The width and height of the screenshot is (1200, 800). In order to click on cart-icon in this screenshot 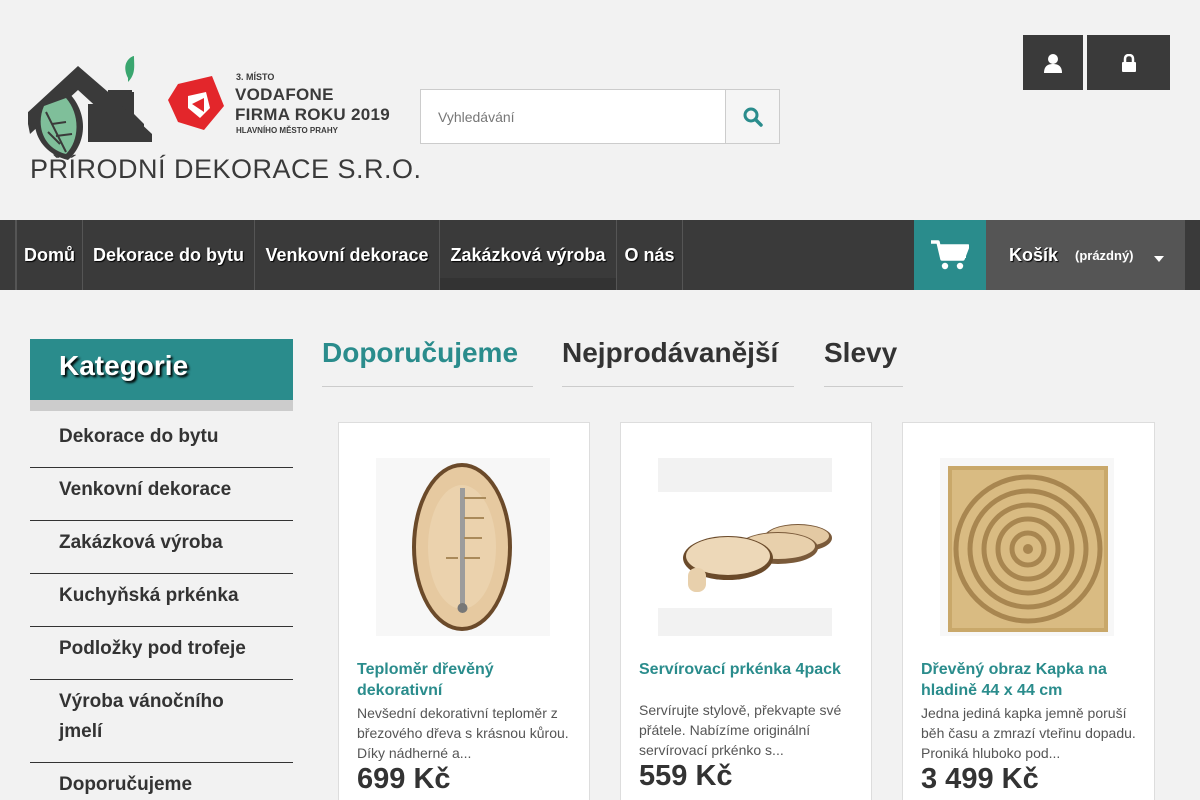, I will do `click(950, 255)`.